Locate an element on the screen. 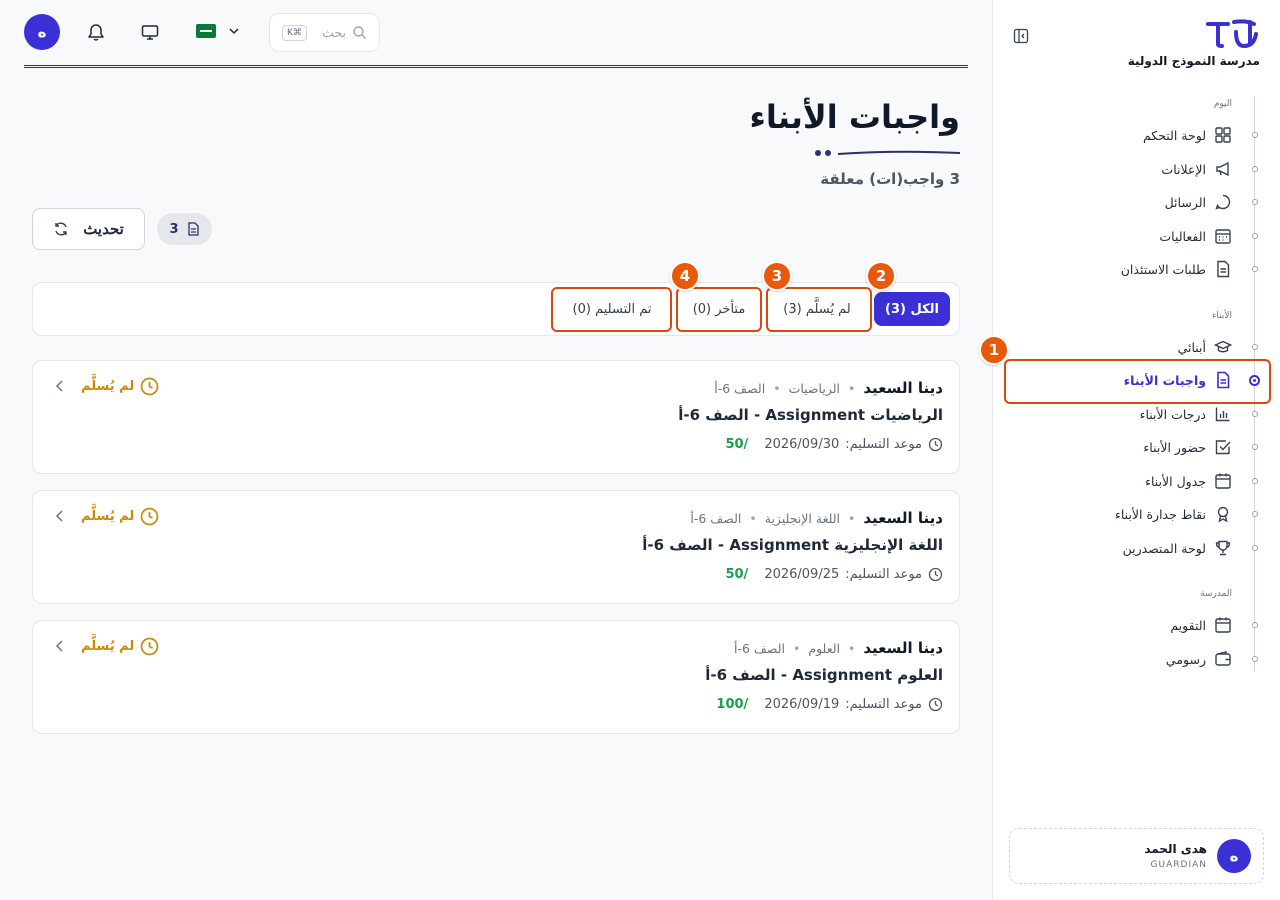 The width and height of the screenshot is (1280, 900). assignment-meta: دينا السعيد • الرياضيات • الصف 6-أ is located at coordinates (828, 388).